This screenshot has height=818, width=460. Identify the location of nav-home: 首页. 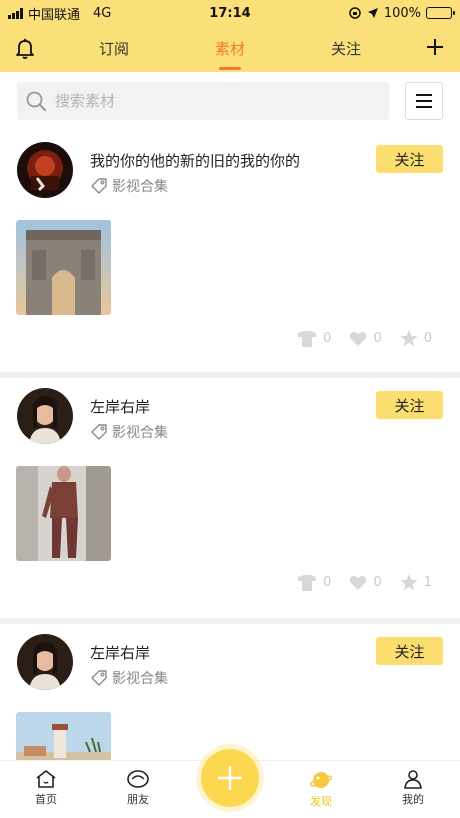
(46, 788).